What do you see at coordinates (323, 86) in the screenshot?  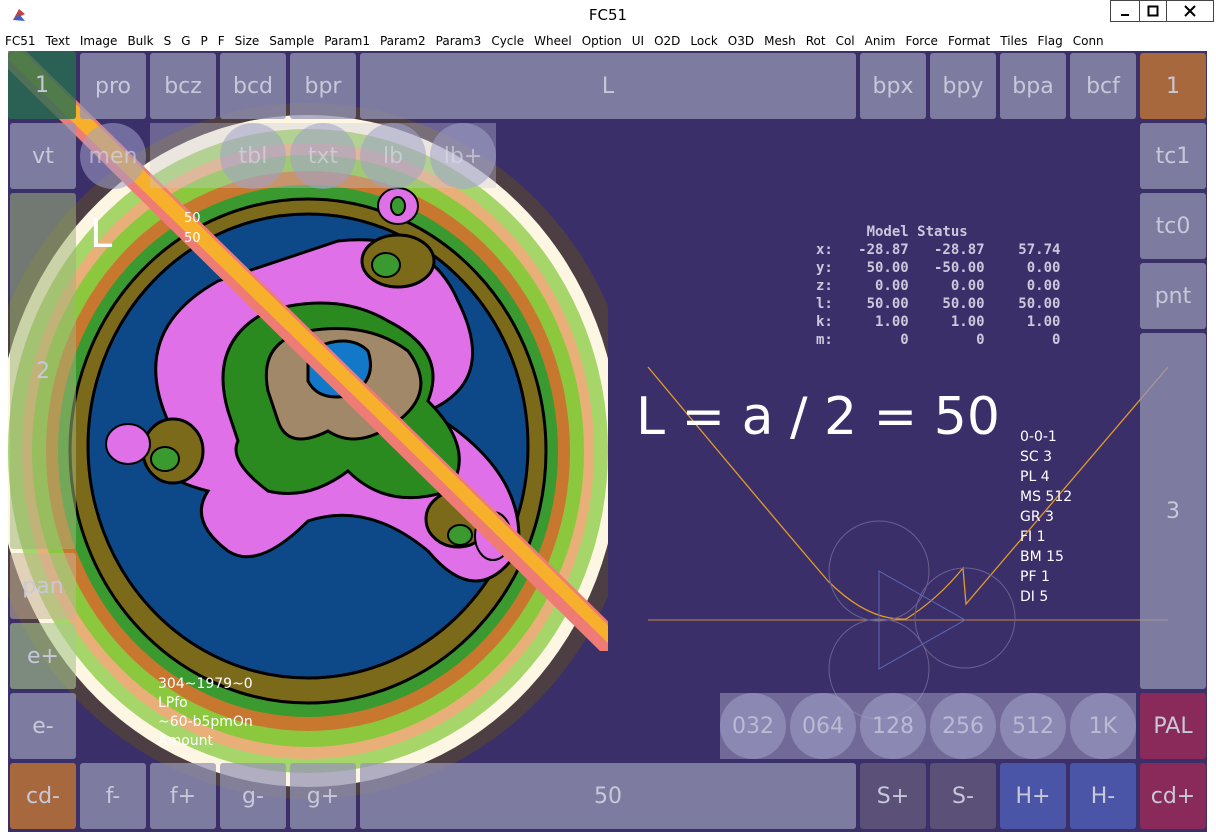 I see `bpr-button: bpr` at bounding box center [323, 86].